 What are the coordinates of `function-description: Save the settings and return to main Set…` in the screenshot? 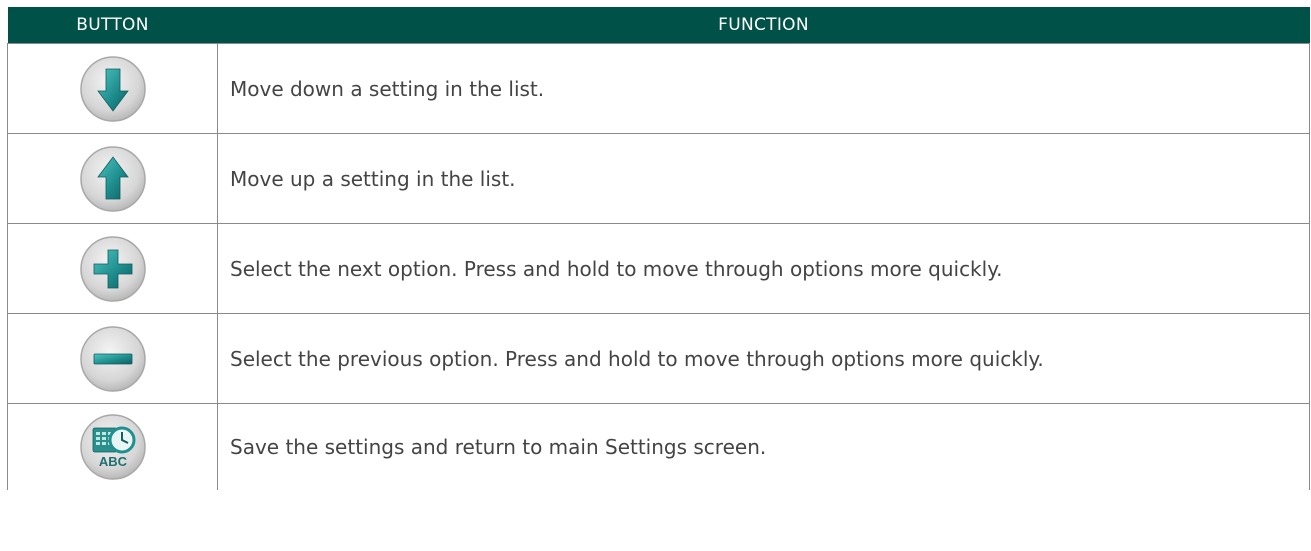 It's located at (763, 446).